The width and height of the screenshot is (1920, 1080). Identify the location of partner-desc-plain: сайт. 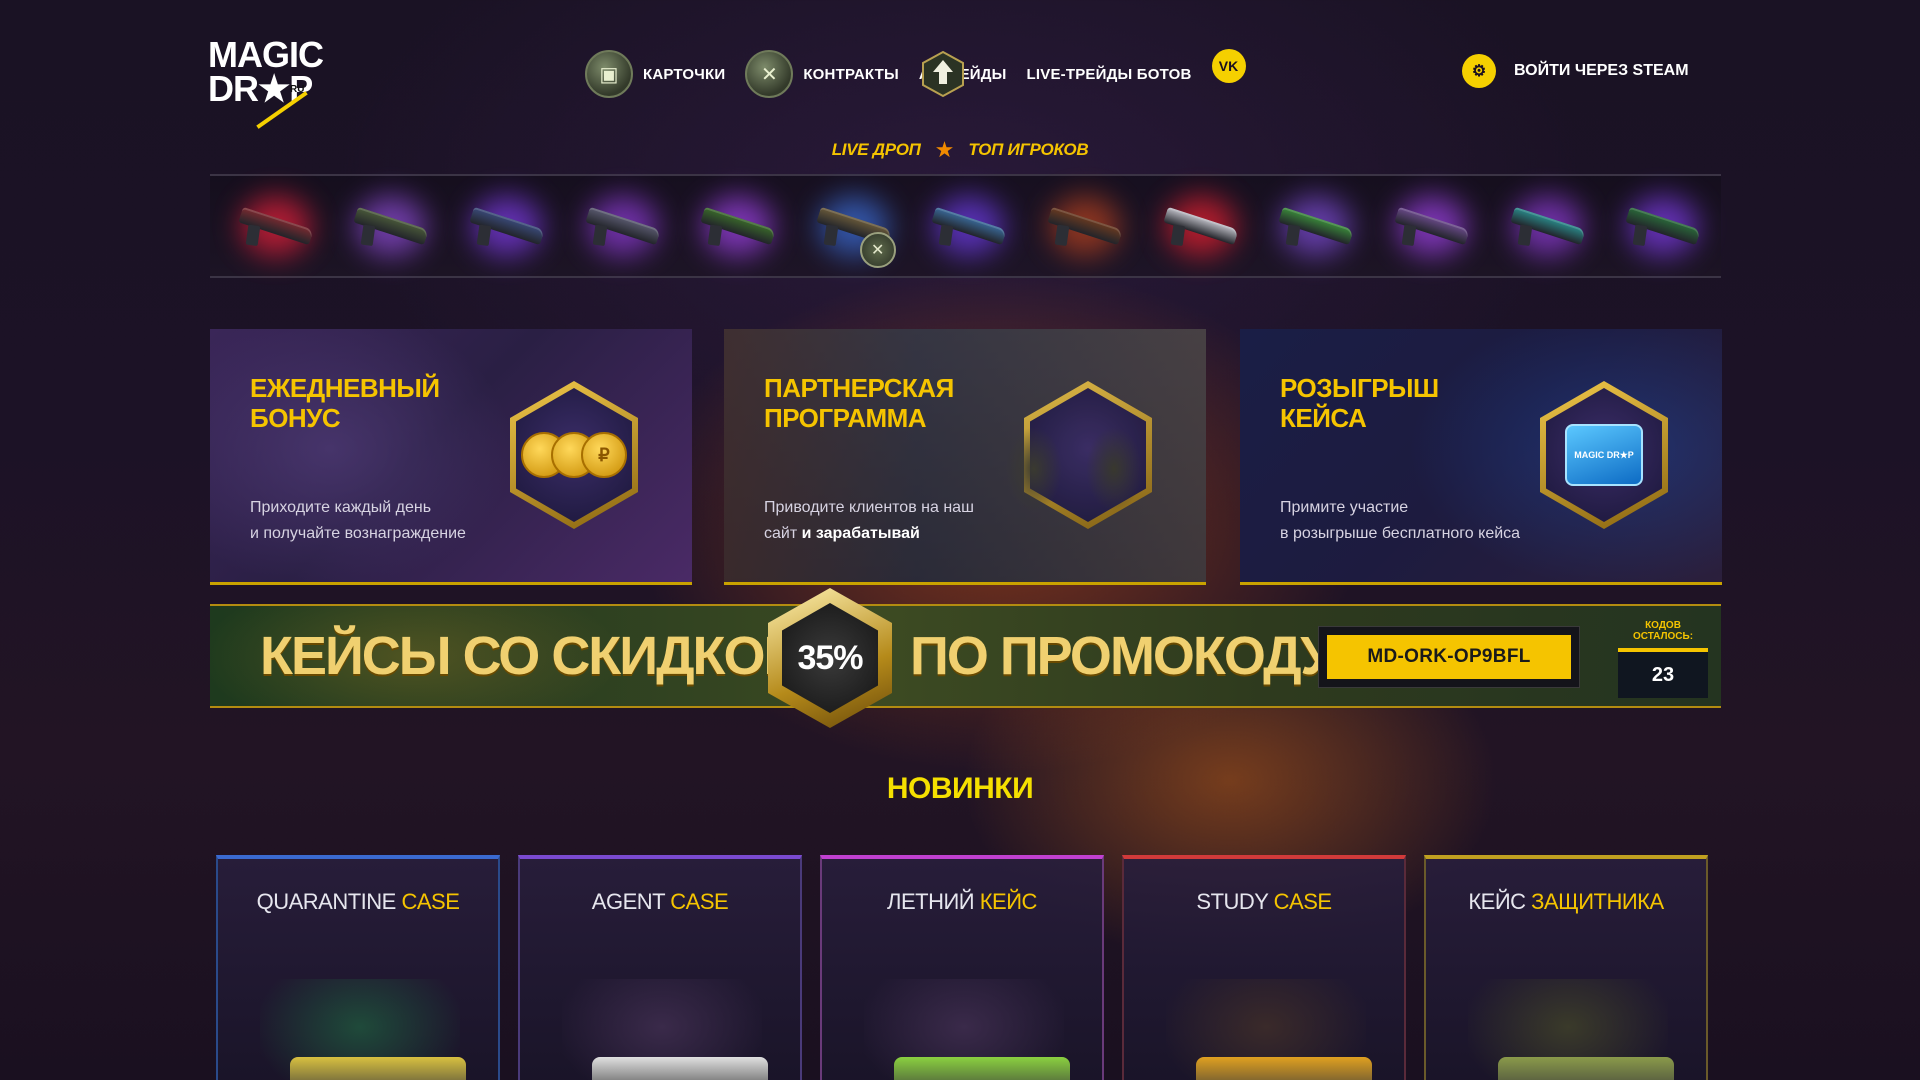
(783, 533).